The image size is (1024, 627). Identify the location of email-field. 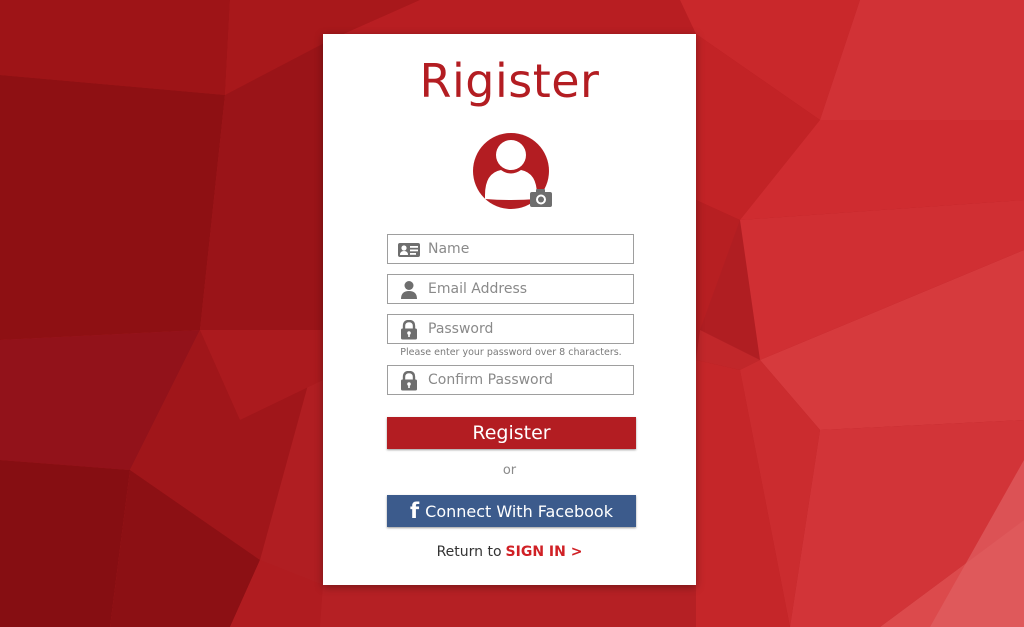
(510, 289).